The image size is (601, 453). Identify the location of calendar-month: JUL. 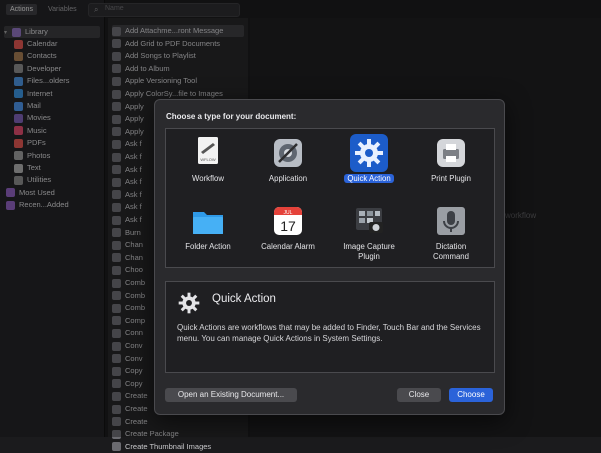
(288, 213).